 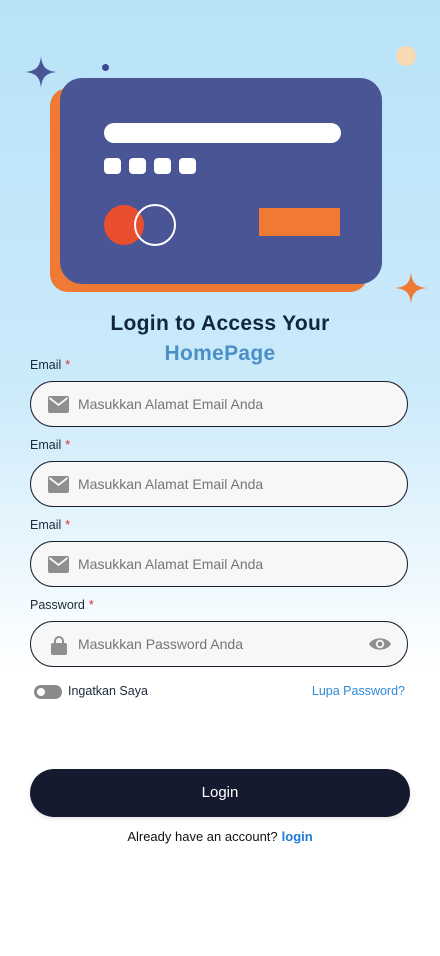 I want to click on footer-prompt-text: Already have an account?, so click(x=202, y=836).